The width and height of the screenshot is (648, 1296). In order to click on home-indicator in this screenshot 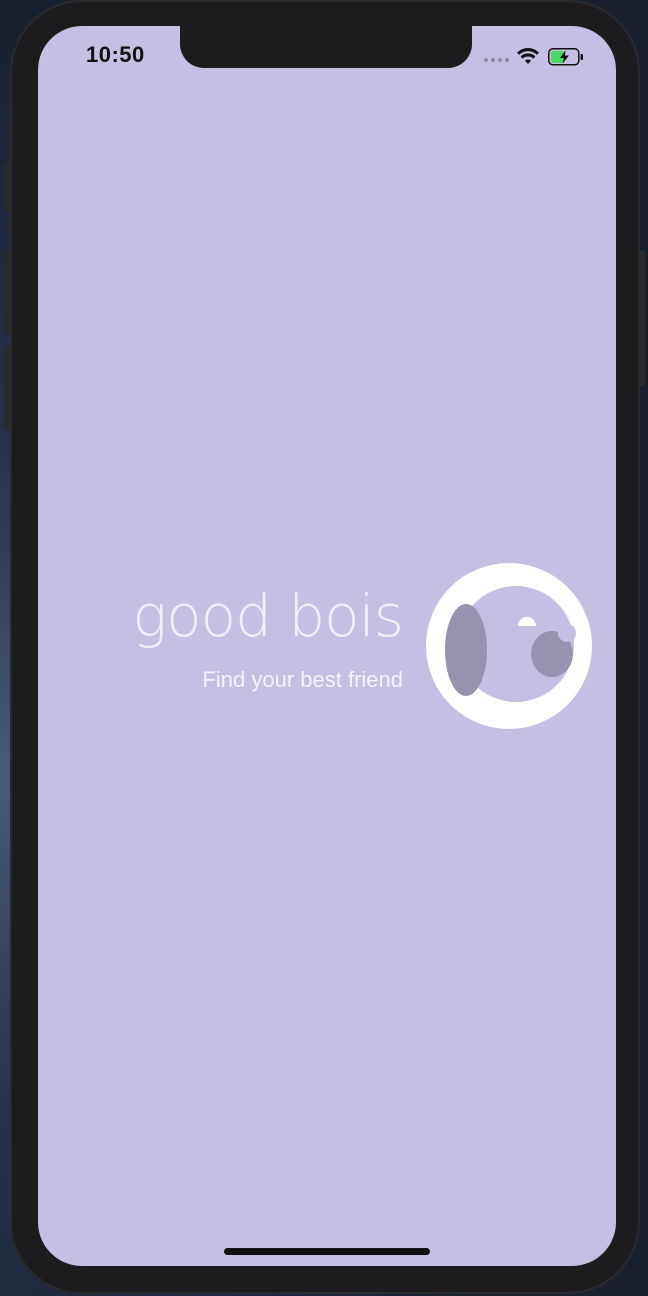, I will do `click(327, 1251)`.